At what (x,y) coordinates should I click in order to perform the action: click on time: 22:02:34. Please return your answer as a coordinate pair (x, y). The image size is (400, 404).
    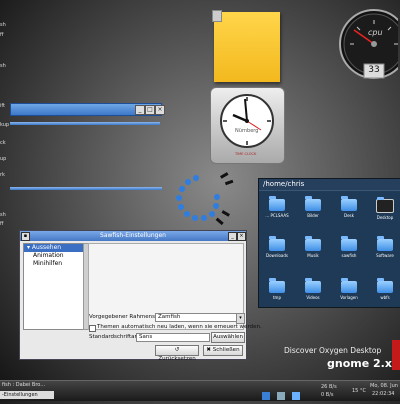
    Looking at the image, I should click on (383, 394).